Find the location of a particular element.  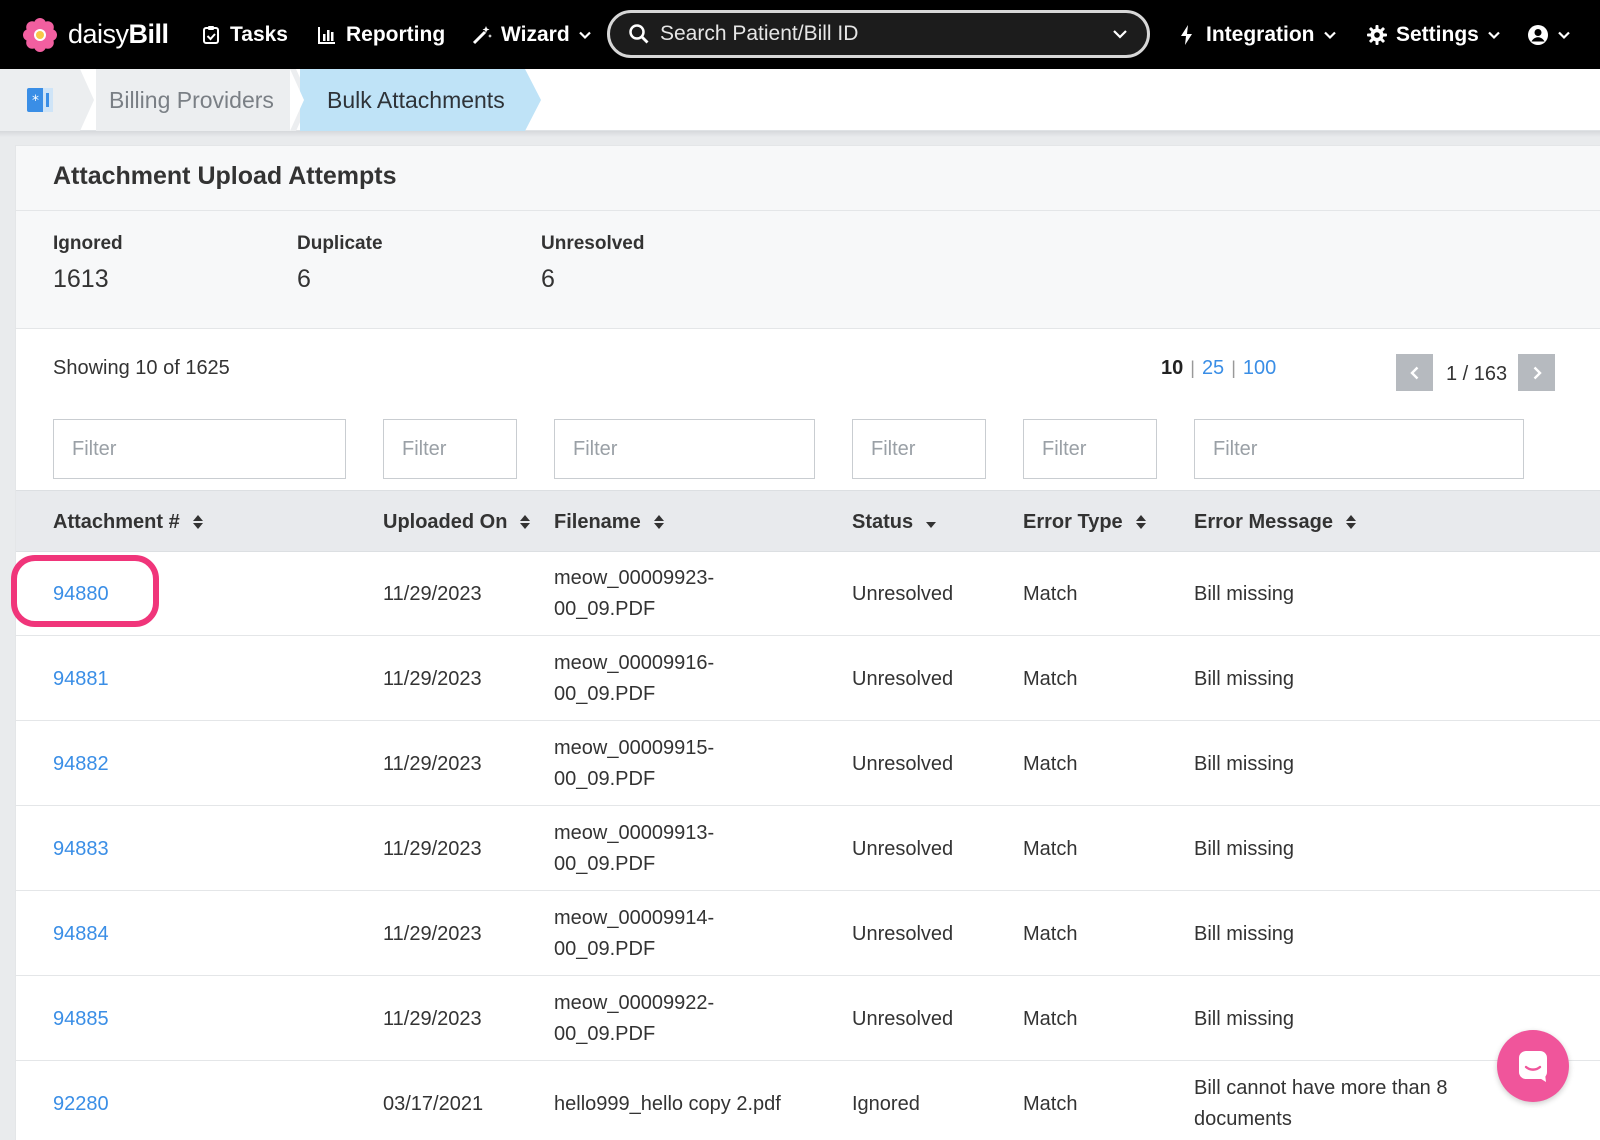

stat-duplicate: Duplicate 6 is located at coordinates (340, 263).